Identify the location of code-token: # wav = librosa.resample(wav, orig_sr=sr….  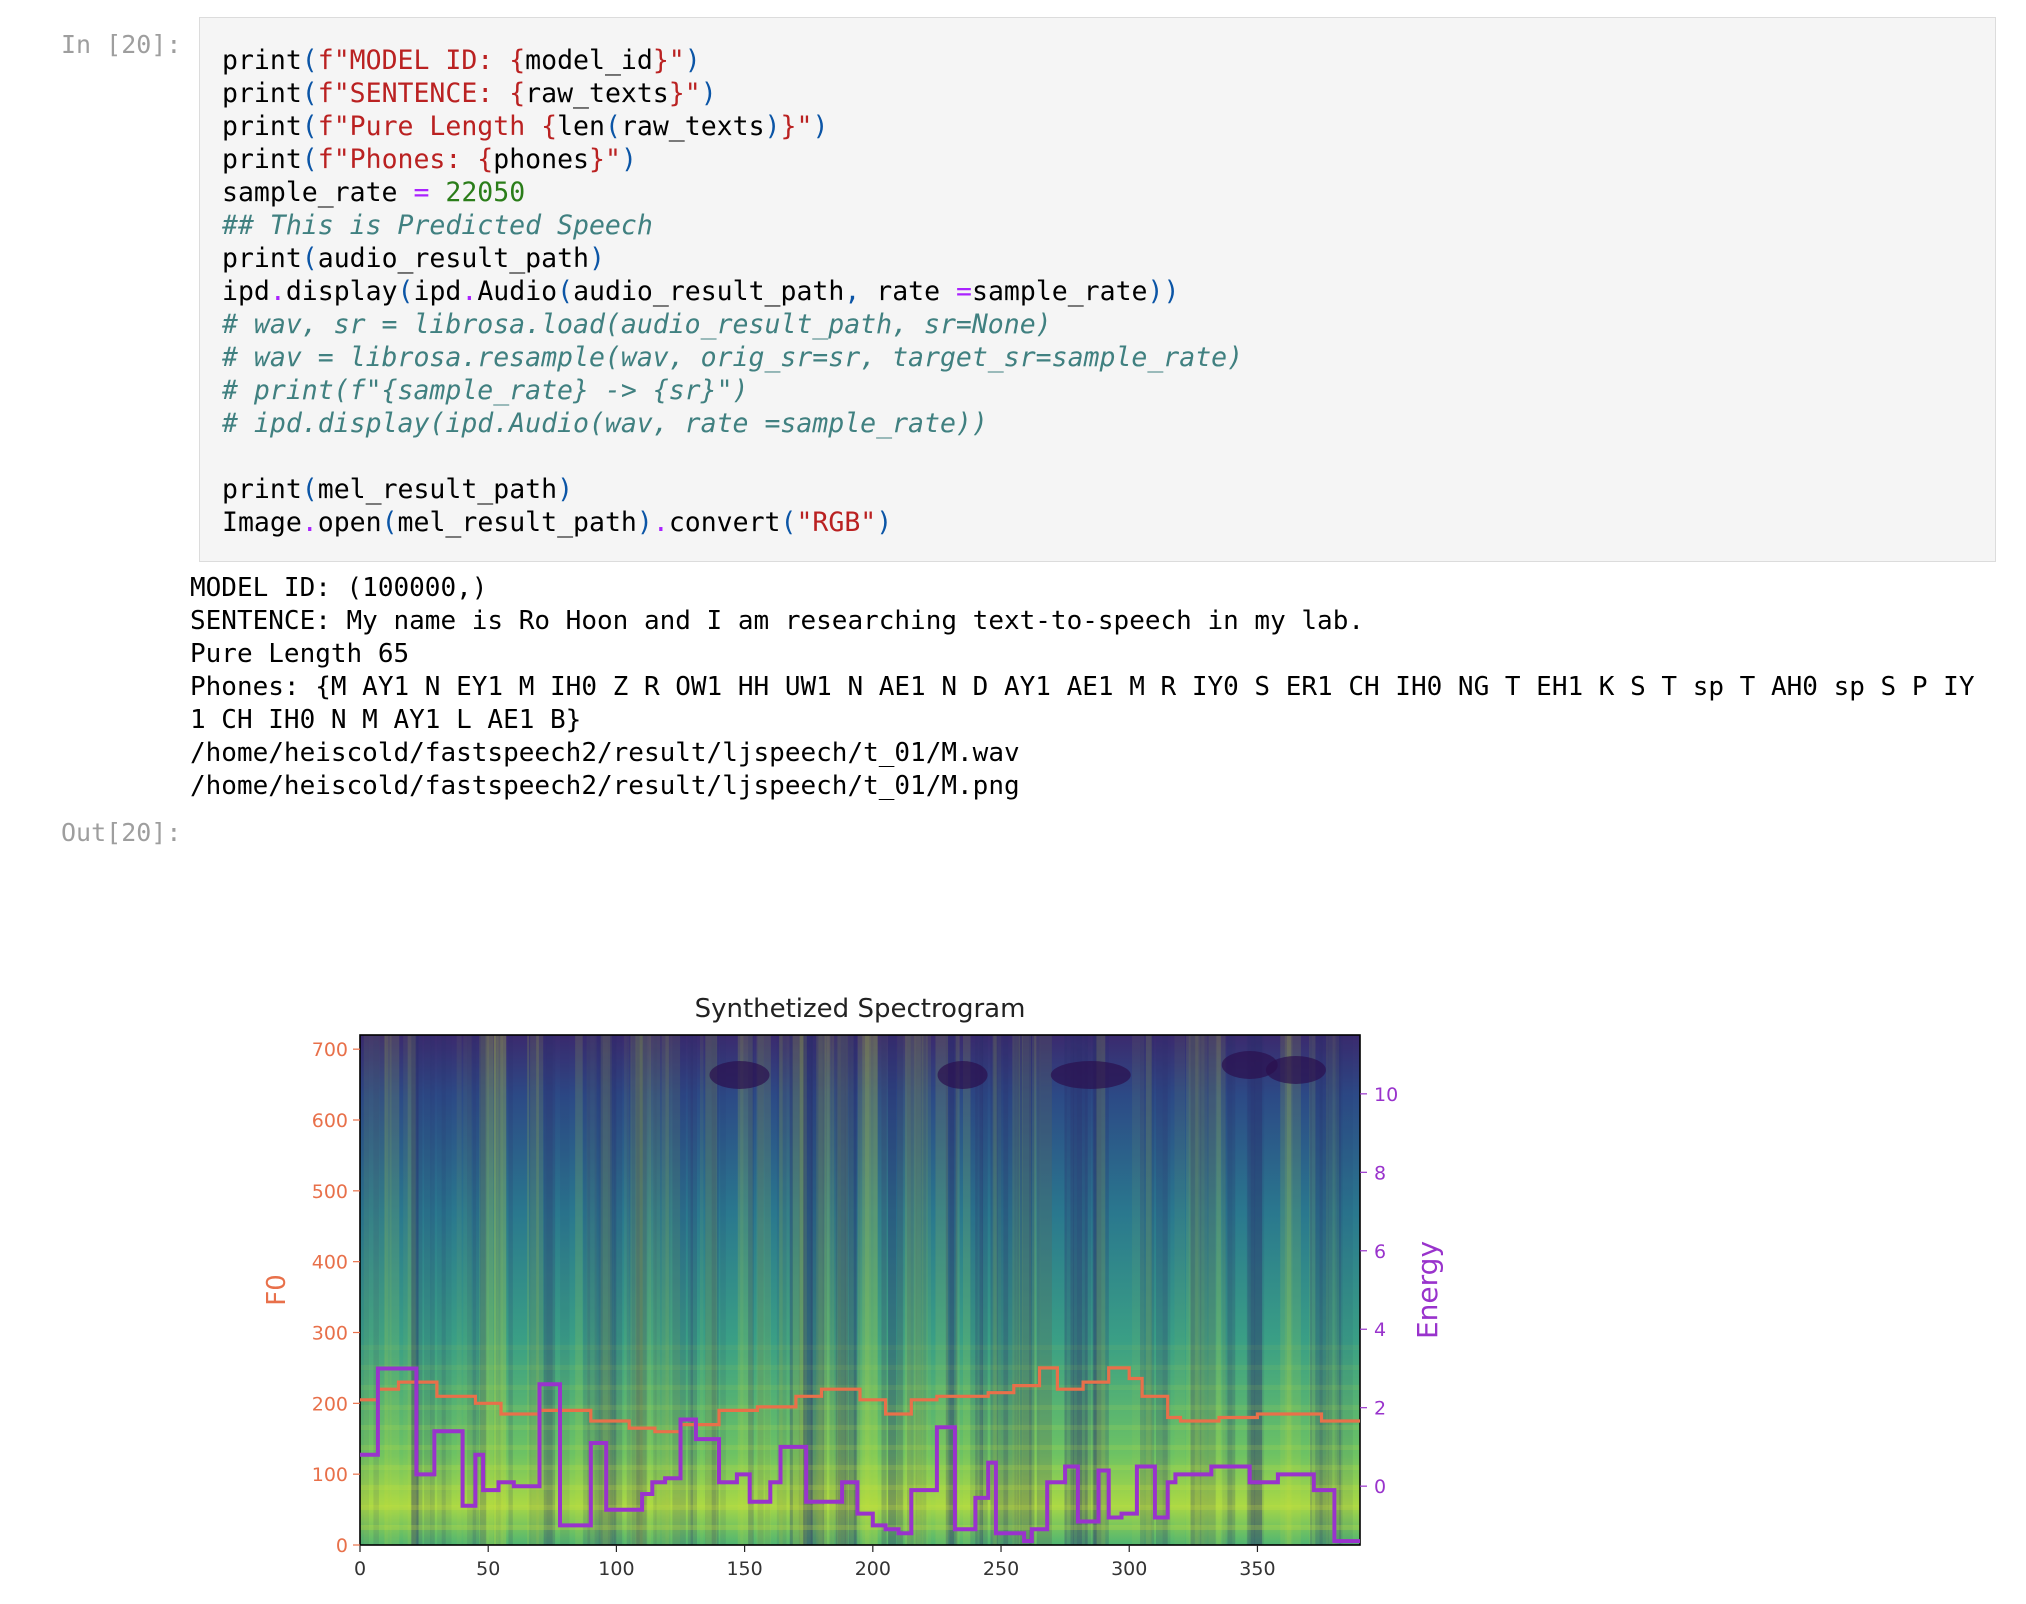
(733, 357).